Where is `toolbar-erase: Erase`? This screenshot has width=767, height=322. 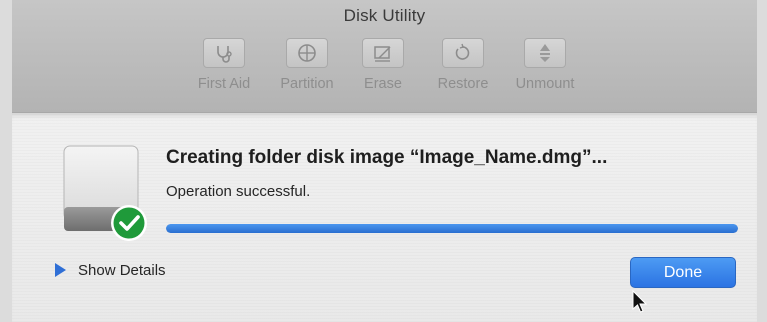
toolbar-erase: Erase is located at coordinates (383, 65).